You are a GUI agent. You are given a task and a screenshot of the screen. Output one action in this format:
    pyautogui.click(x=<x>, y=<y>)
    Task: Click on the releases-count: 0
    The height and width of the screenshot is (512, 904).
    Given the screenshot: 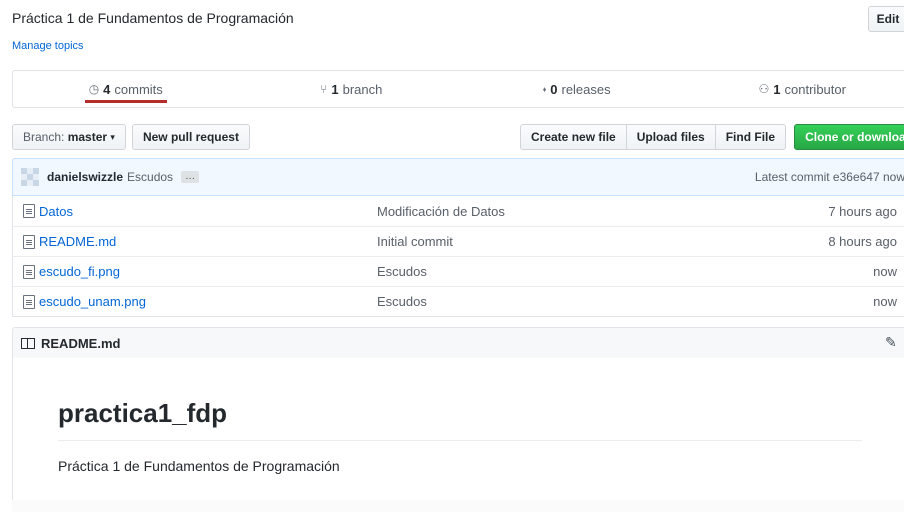 What is the action you would take?
    pyautogui.click(x=554, y=89)
    